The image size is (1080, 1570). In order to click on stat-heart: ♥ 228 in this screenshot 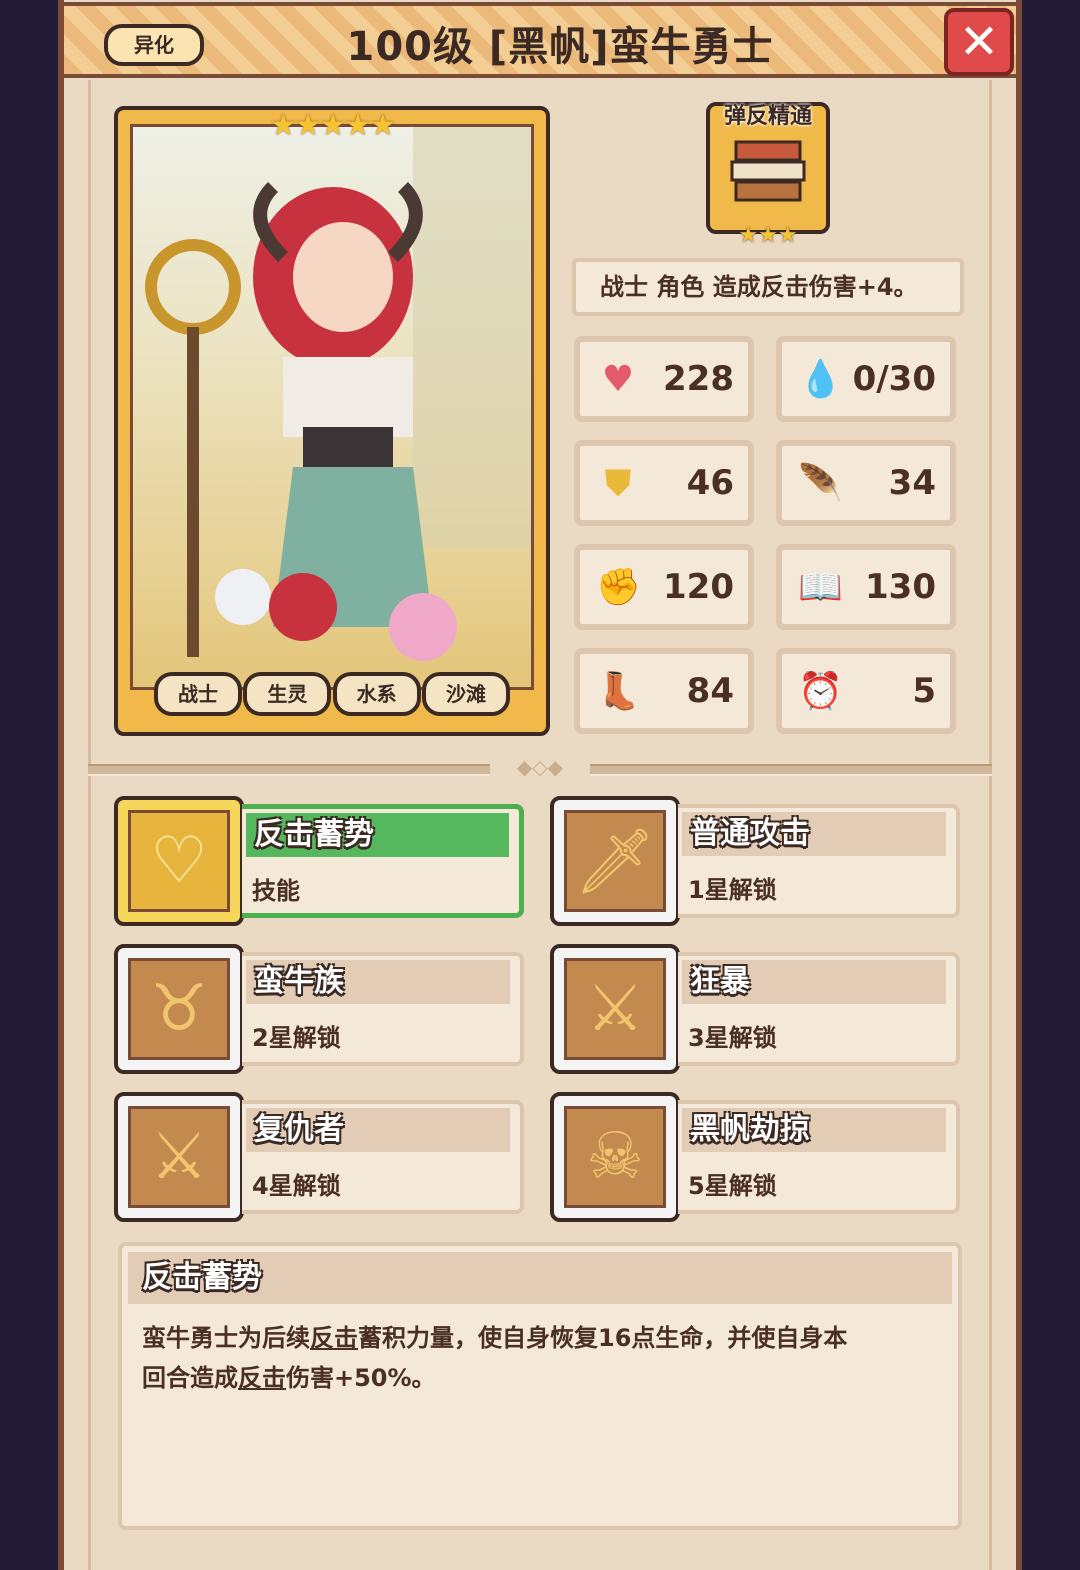, I will do `click(664, 379)`.